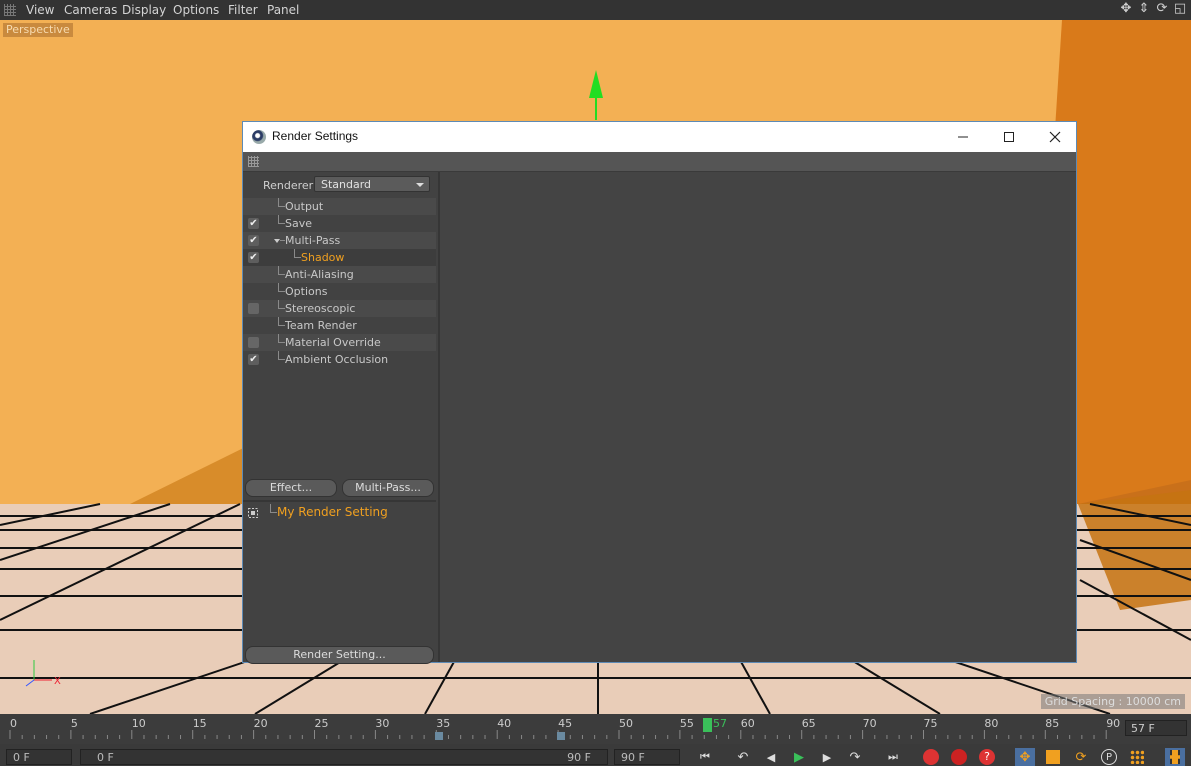 The width and height of the screenshot is (1191, 766). Describe the element at coordinates (243, 10) in the screenshot. I see `menu-filter: Filter` at that location.